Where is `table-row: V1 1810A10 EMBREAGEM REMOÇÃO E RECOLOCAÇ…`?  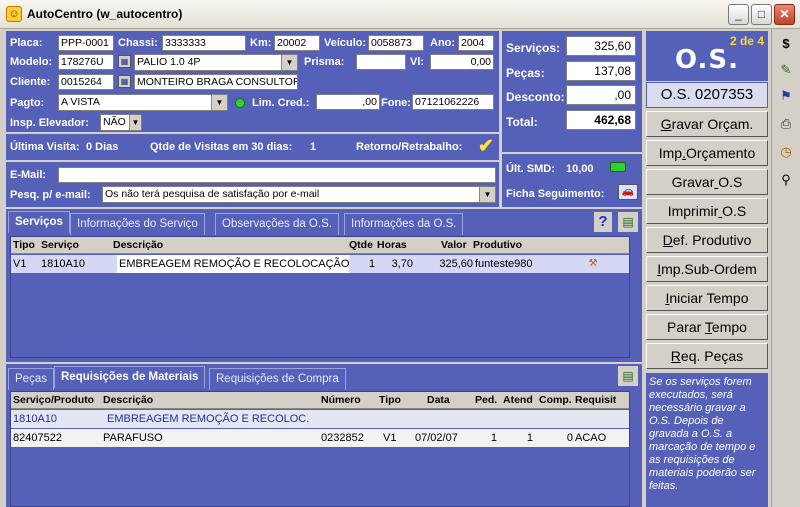
table-row: V1 1810A10 EMBREAGEM REMOÇÃO E RECOLOCAÇ… is located at coordinates (320, 264).